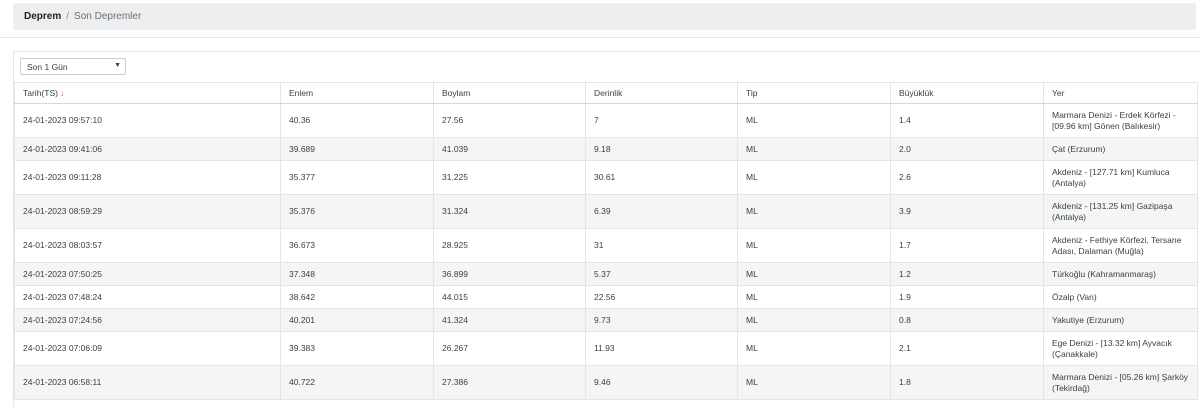 The image size is (1200, 407). I want to click on cell-date: 24-01-2023 07:24:56, so click(147, 320).